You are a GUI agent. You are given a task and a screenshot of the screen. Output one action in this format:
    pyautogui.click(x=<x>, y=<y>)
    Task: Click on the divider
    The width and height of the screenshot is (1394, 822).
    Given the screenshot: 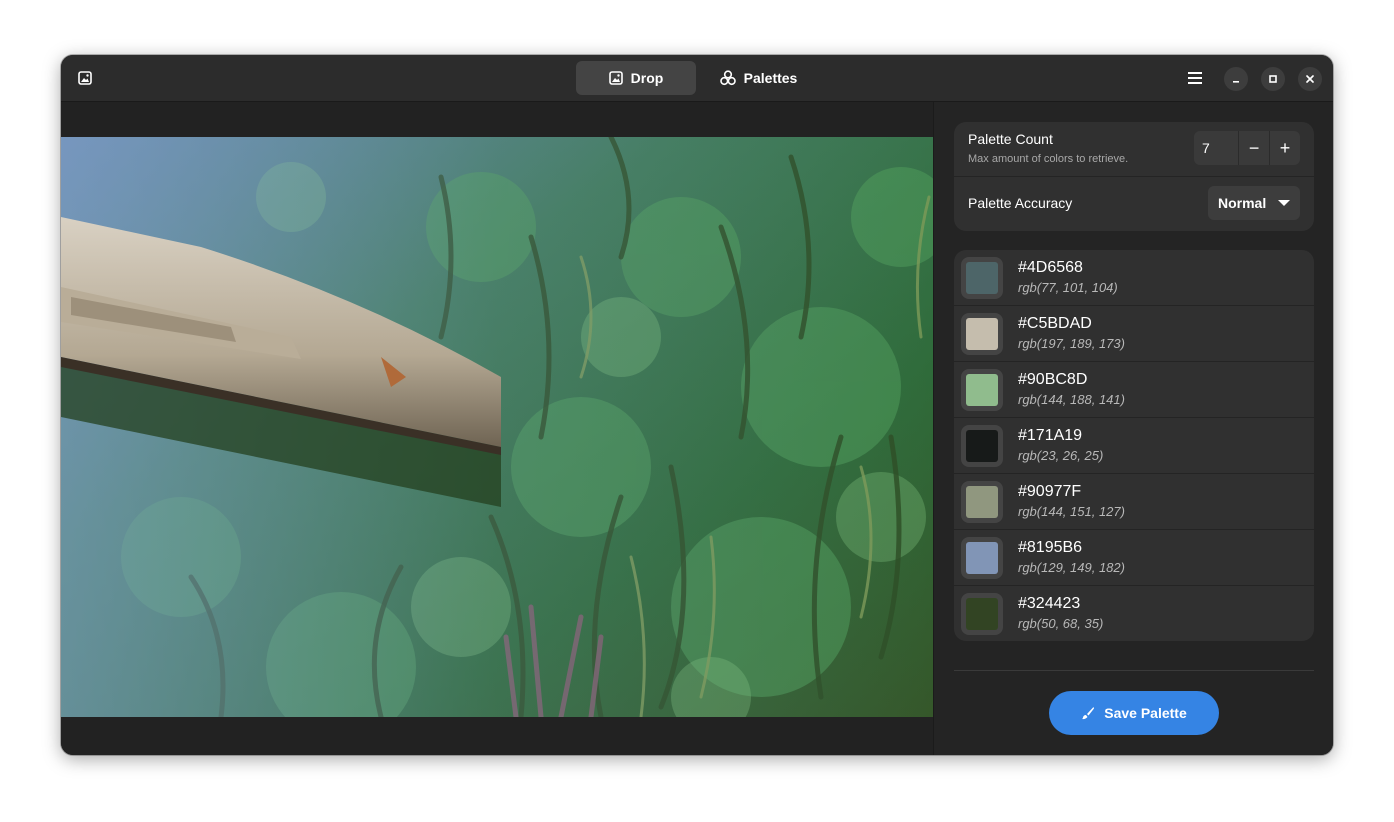 What is the action you would take?
    pyautogui.click(x=1134, y=670)
    